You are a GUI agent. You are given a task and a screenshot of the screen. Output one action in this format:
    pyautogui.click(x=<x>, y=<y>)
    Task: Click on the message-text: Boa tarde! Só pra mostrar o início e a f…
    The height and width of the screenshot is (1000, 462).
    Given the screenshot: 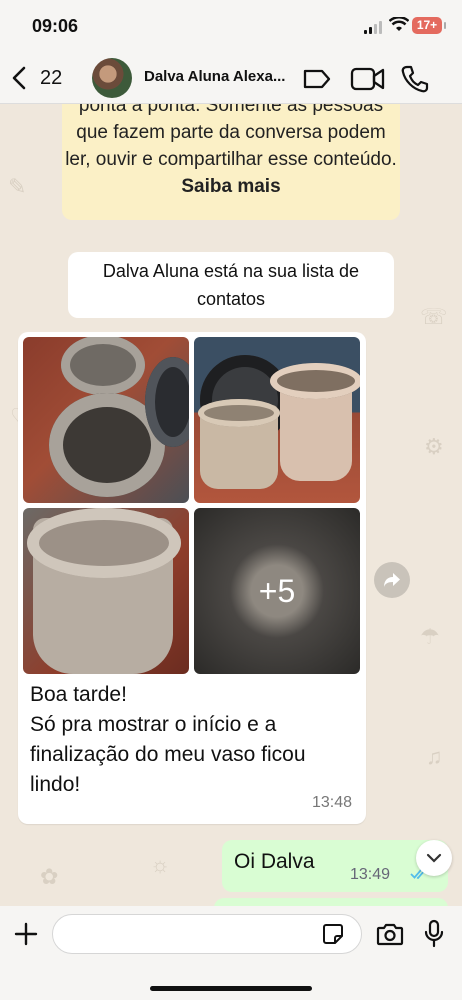 What is the action you would take?
    pyautogui.click(x=168, y=739)
    